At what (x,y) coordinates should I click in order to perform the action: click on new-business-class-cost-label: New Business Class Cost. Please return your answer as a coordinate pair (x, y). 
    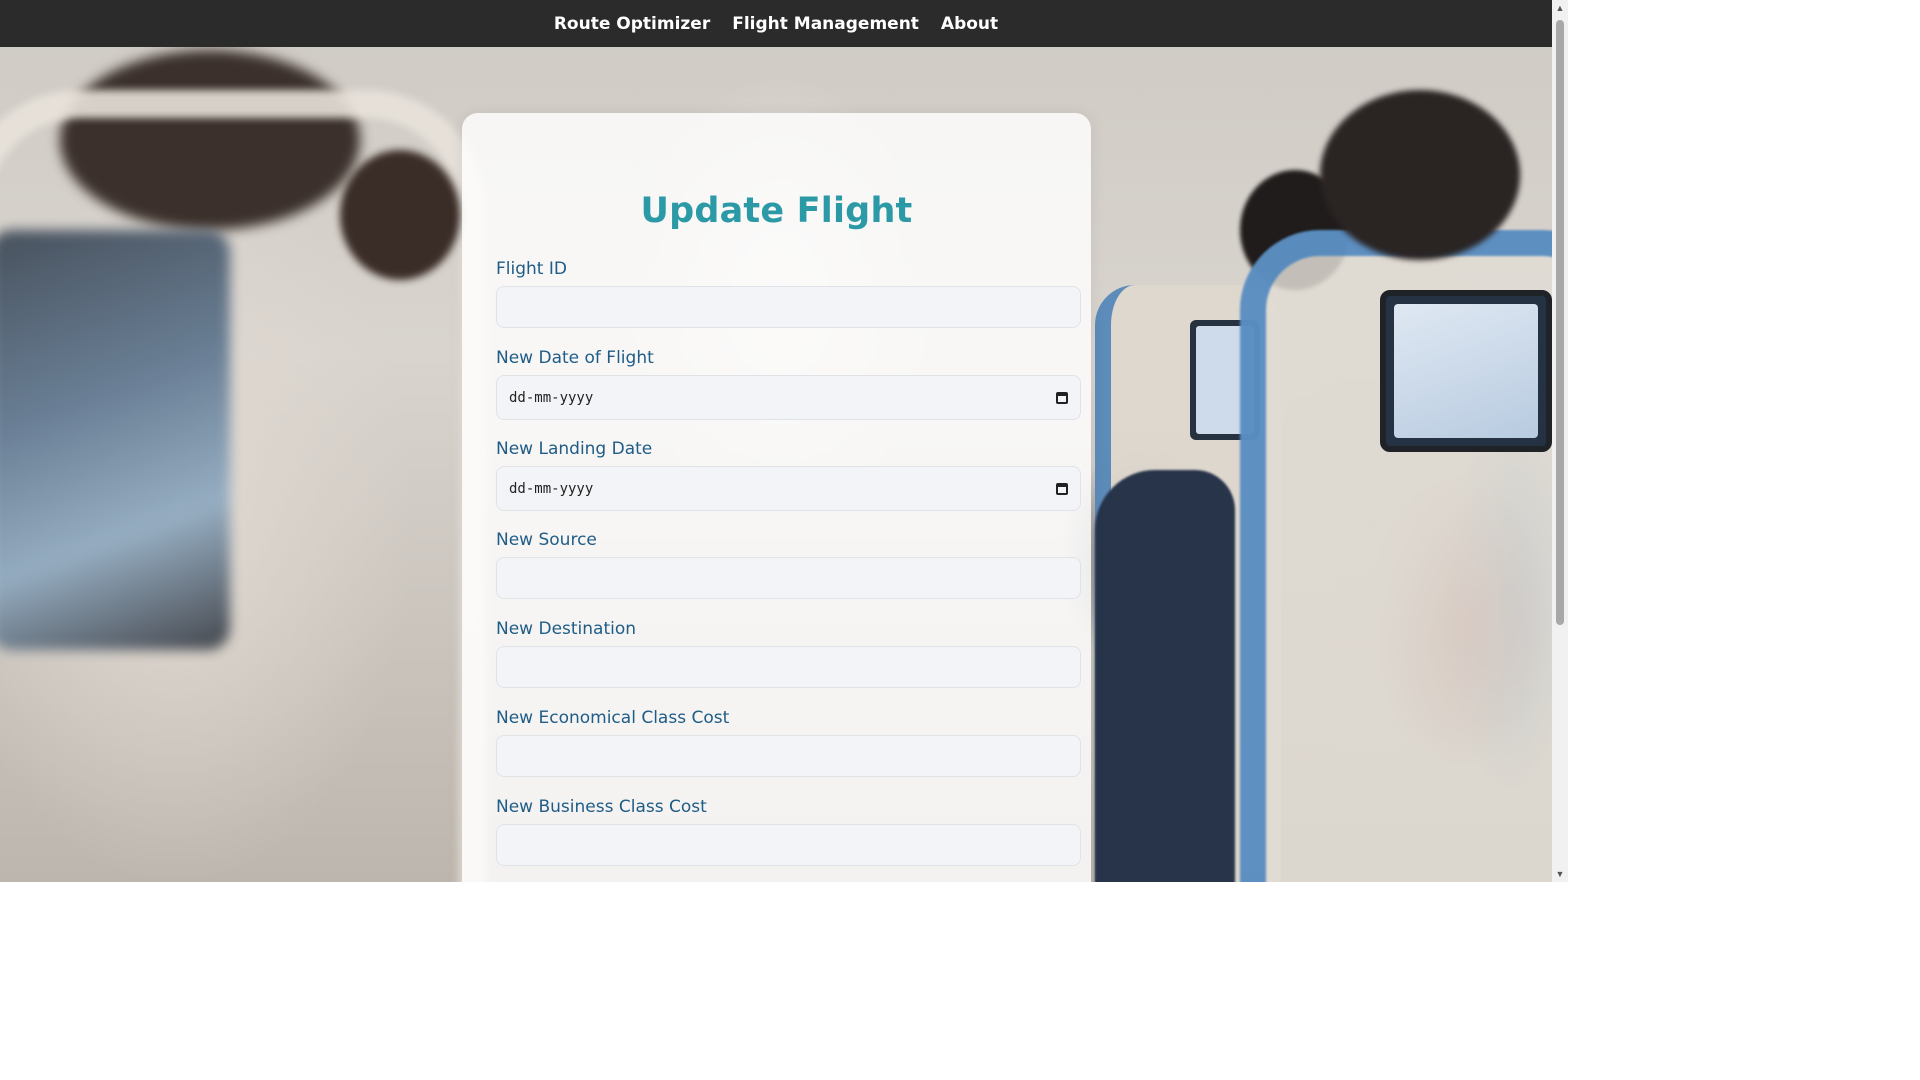
    Looking at the image, I should click on (601, 807).